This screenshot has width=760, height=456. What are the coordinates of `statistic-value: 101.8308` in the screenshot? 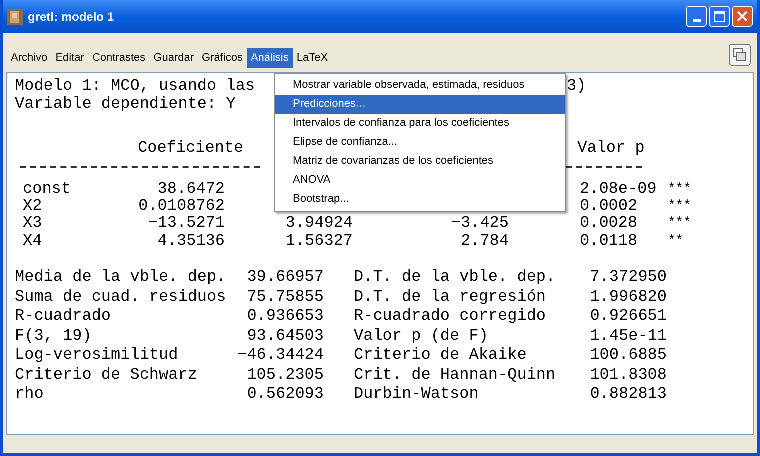 It's located at (628, 375).